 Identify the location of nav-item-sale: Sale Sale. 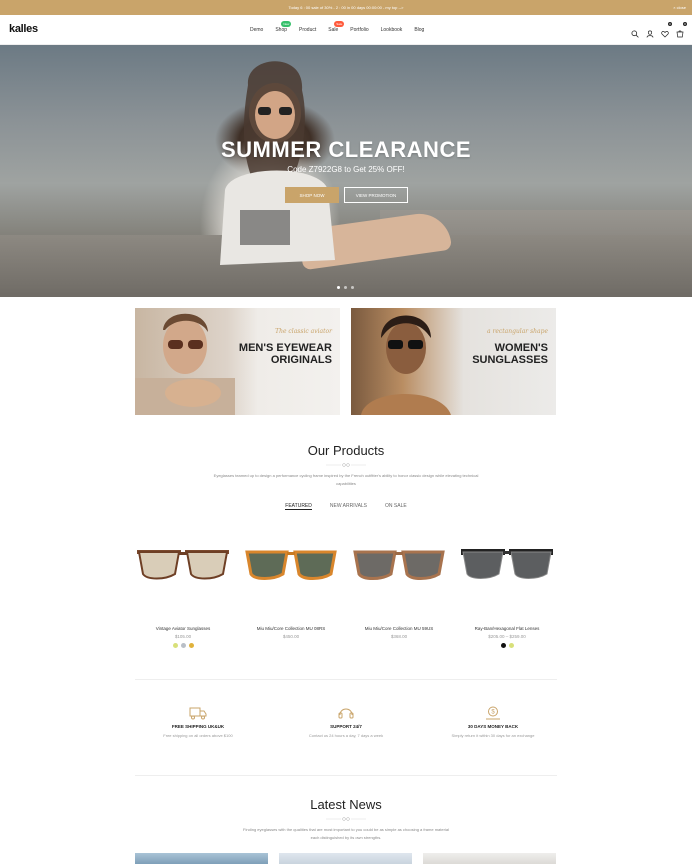
(336, 27).